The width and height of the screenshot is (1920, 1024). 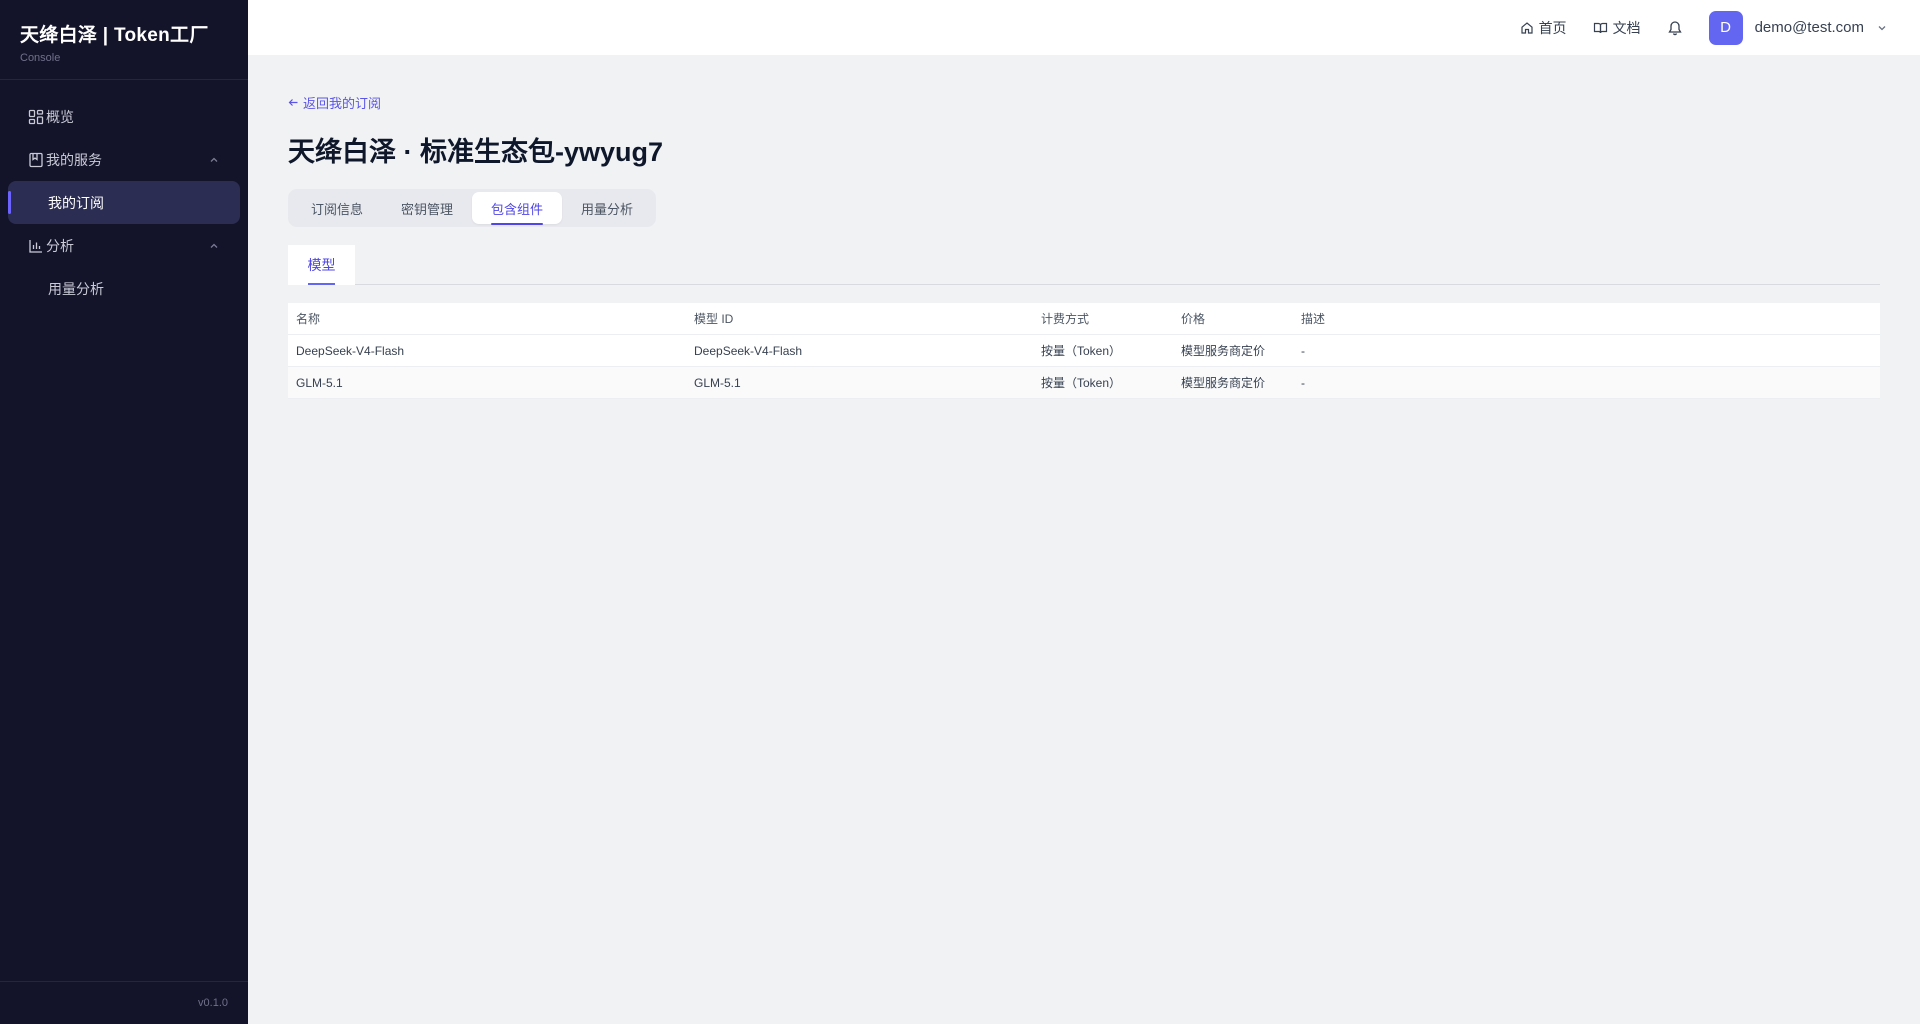 What do you see at coordinates (124, 116) in the screenshot?
I see `sidebar-item-overview: 概览` at bounding box center [124, 116].